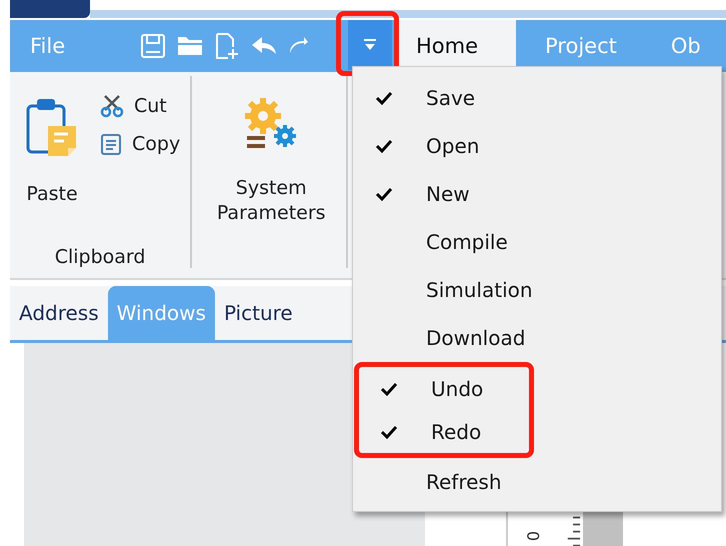 This screenshot has width=726, height=546. Describe the element at coordinates (271, 165) in the screenshot. I see `large-button: System Parameters` at that location.